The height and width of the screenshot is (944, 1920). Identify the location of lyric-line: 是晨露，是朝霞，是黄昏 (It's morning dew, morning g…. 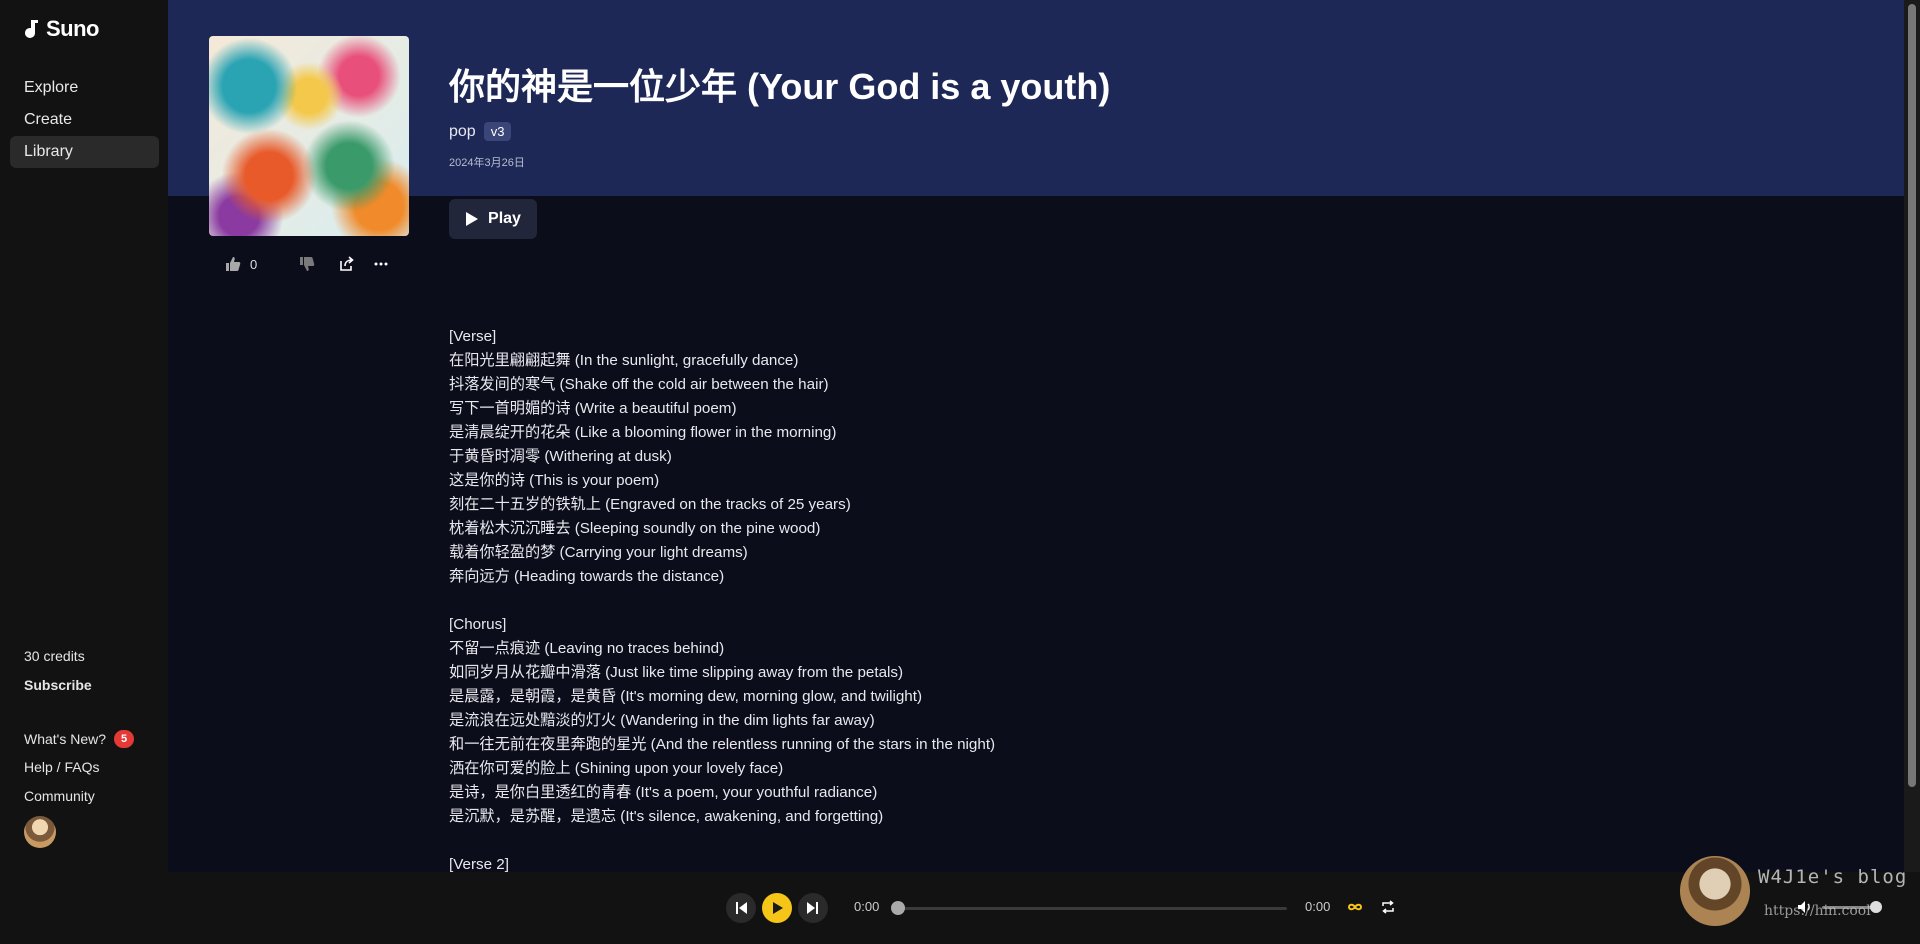
(686, 696).